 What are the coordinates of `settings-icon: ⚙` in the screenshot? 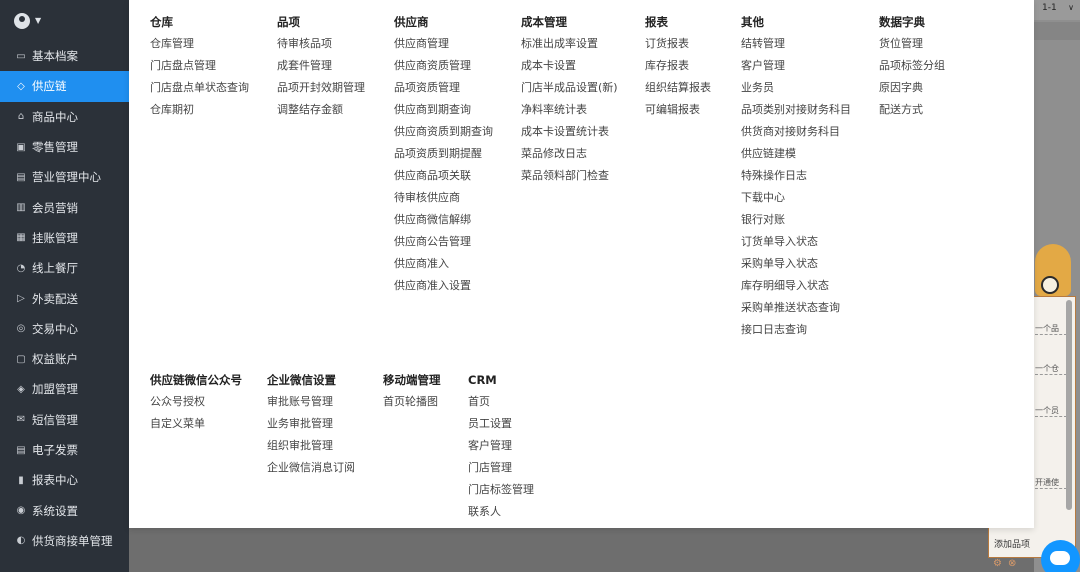 It's located at (1000, 563).